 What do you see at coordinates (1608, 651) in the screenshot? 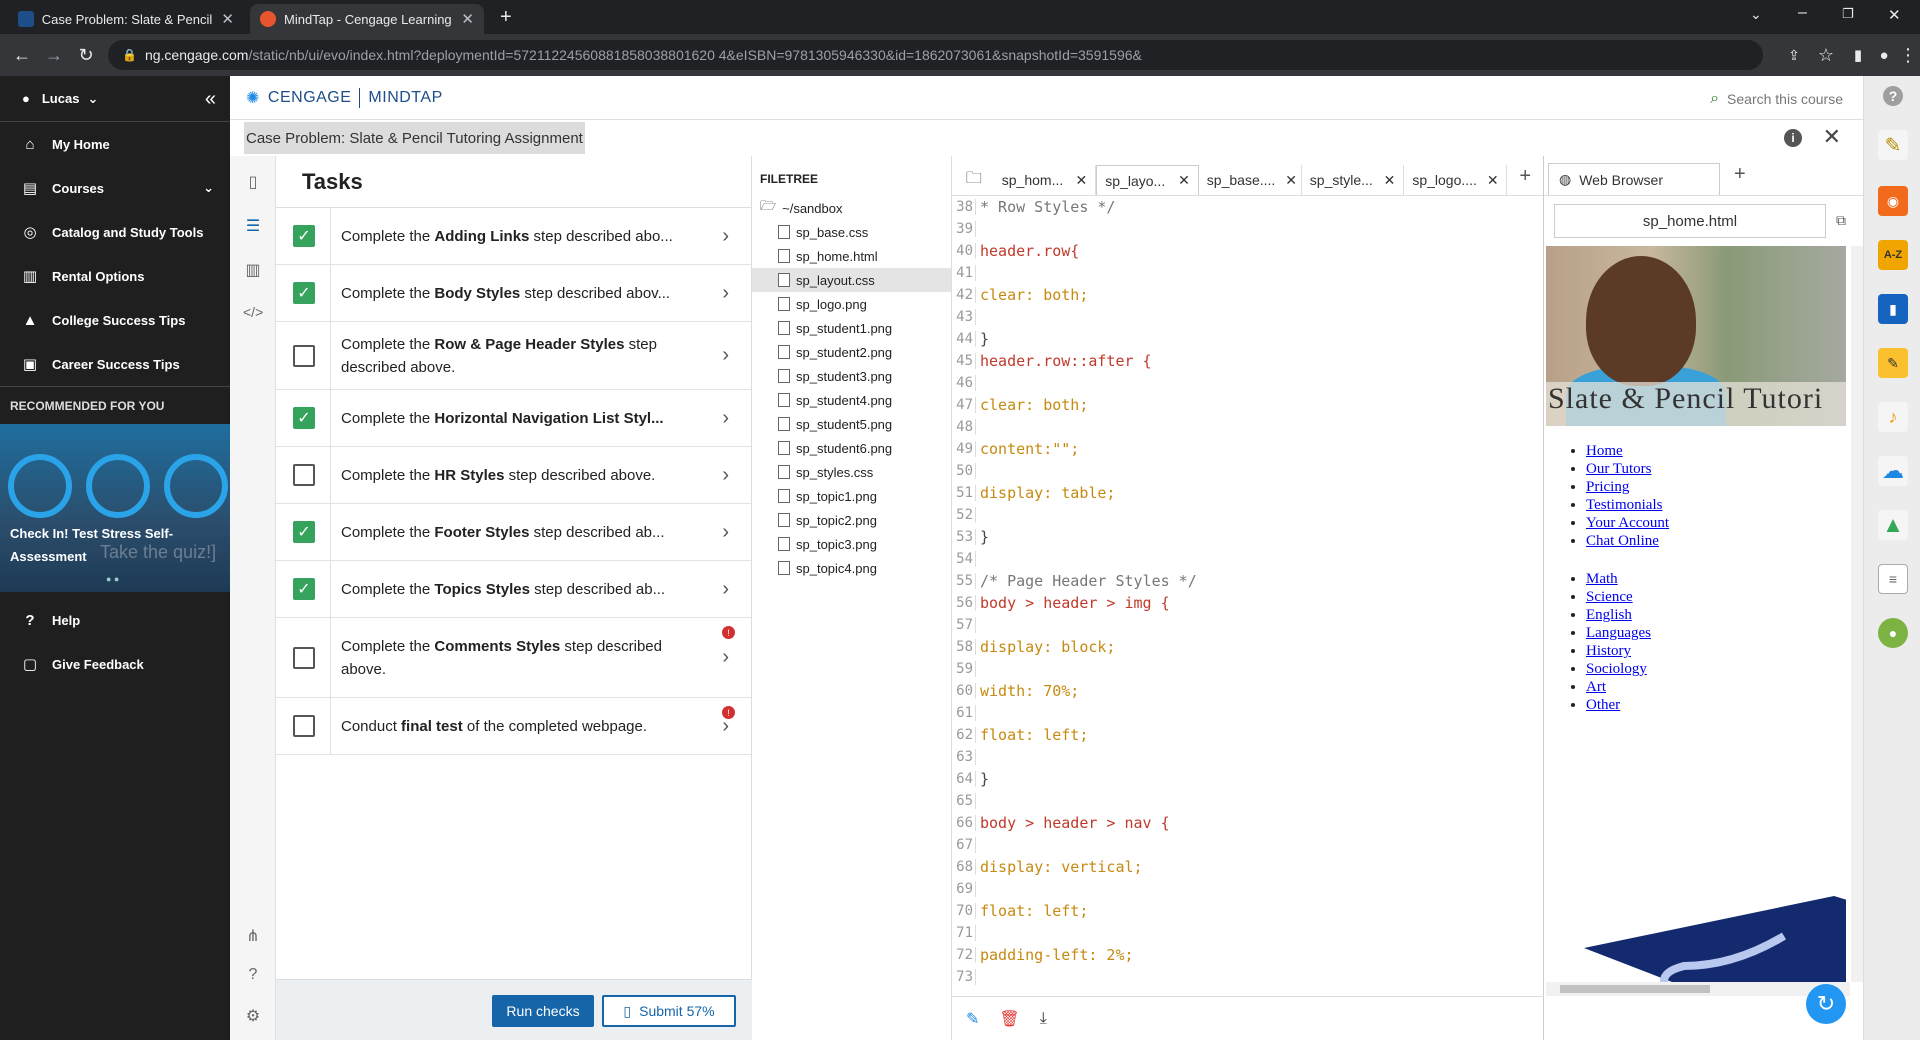
I see `preview-link: History` at bounding box center [1608, 651].